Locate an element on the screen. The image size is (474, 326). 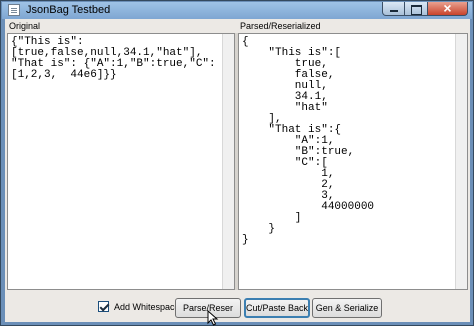
maximize-icon is located at coordinates (416, 9).